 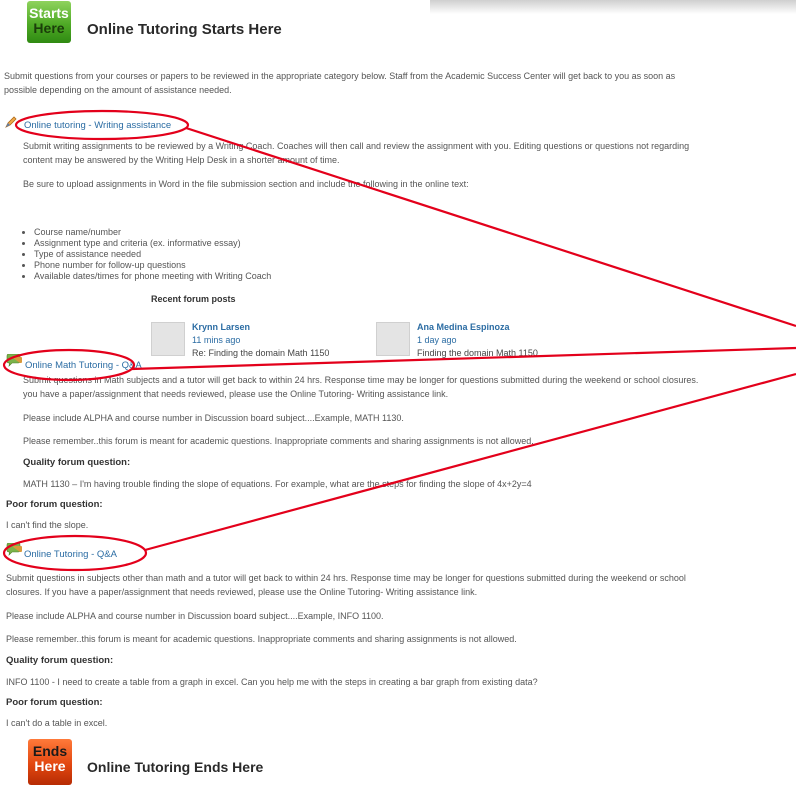 What do you see at coordinates (184, 29) in the screenshot?
I see `page-title: Online Tutoring Starts Here` at bounding box center [184, 29].